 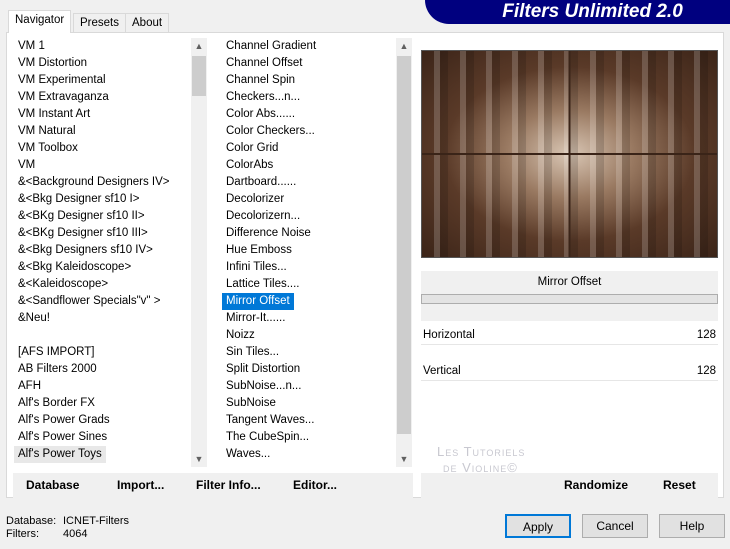 I want to click on list-item: [AFS IMPORT], so click(x=54, y=352).